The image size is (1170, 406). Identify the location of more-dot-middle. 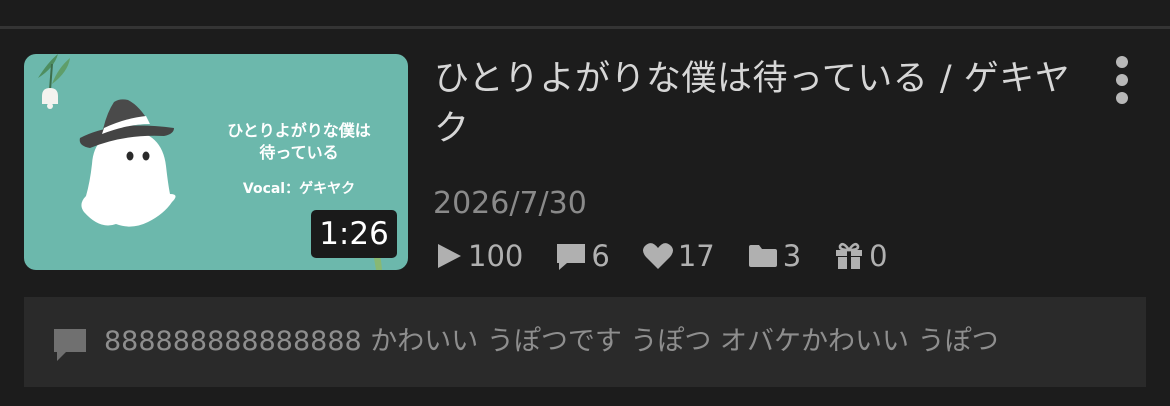
(1122, 80).